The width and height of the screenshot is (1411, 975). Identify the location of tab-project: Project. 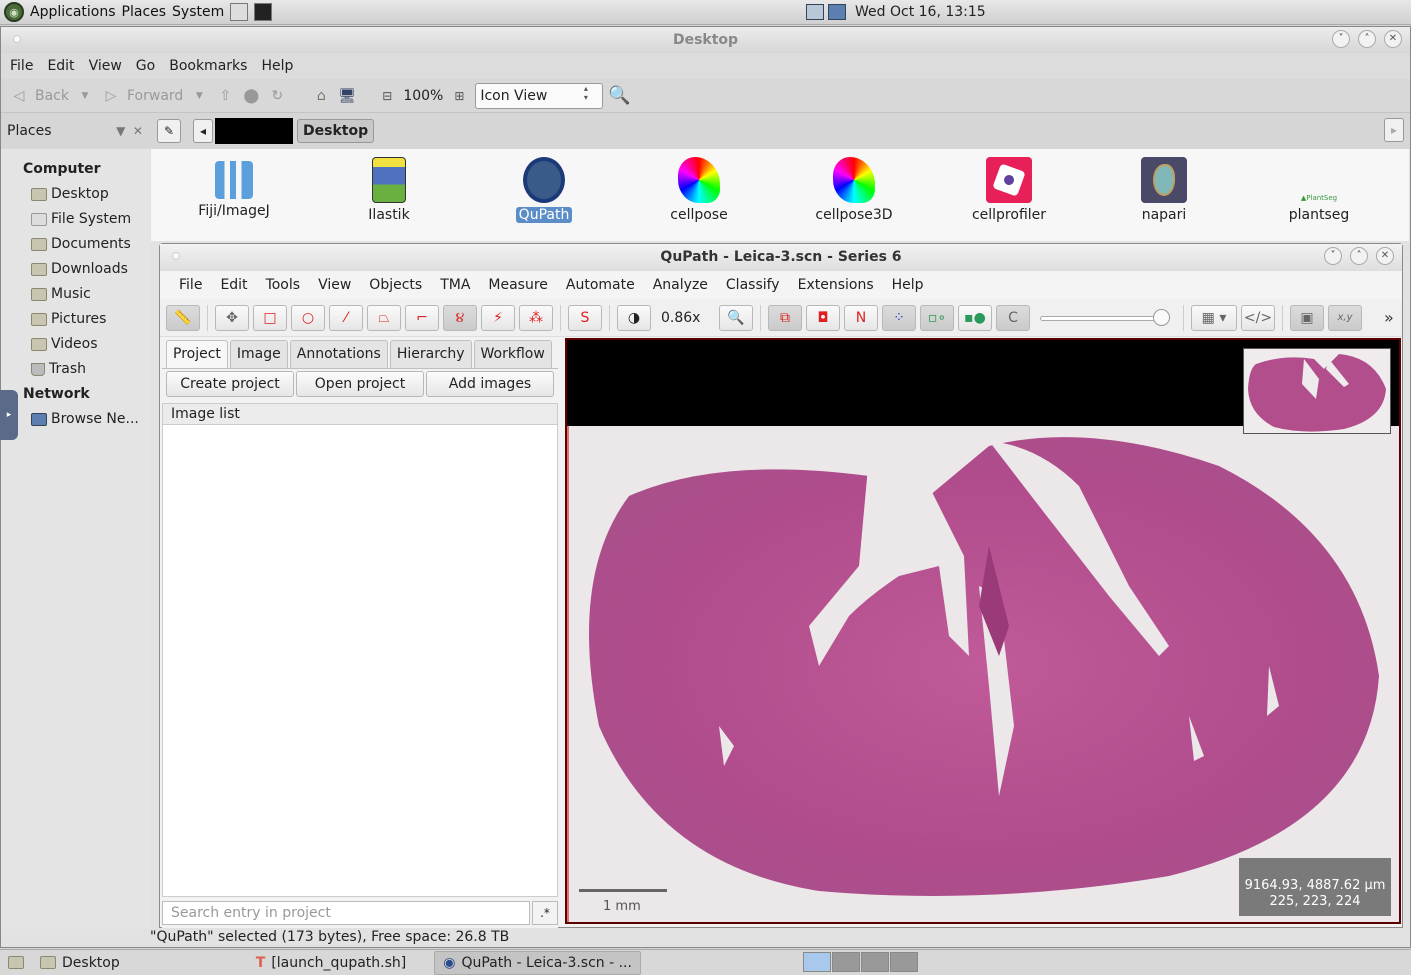
(197, 354).